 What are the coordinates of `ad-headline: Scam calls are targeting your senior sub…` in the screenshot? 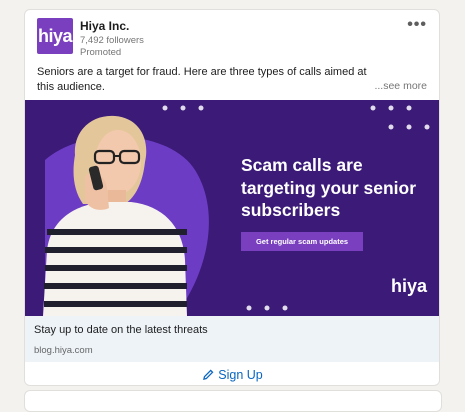 It's located at (329, 187).